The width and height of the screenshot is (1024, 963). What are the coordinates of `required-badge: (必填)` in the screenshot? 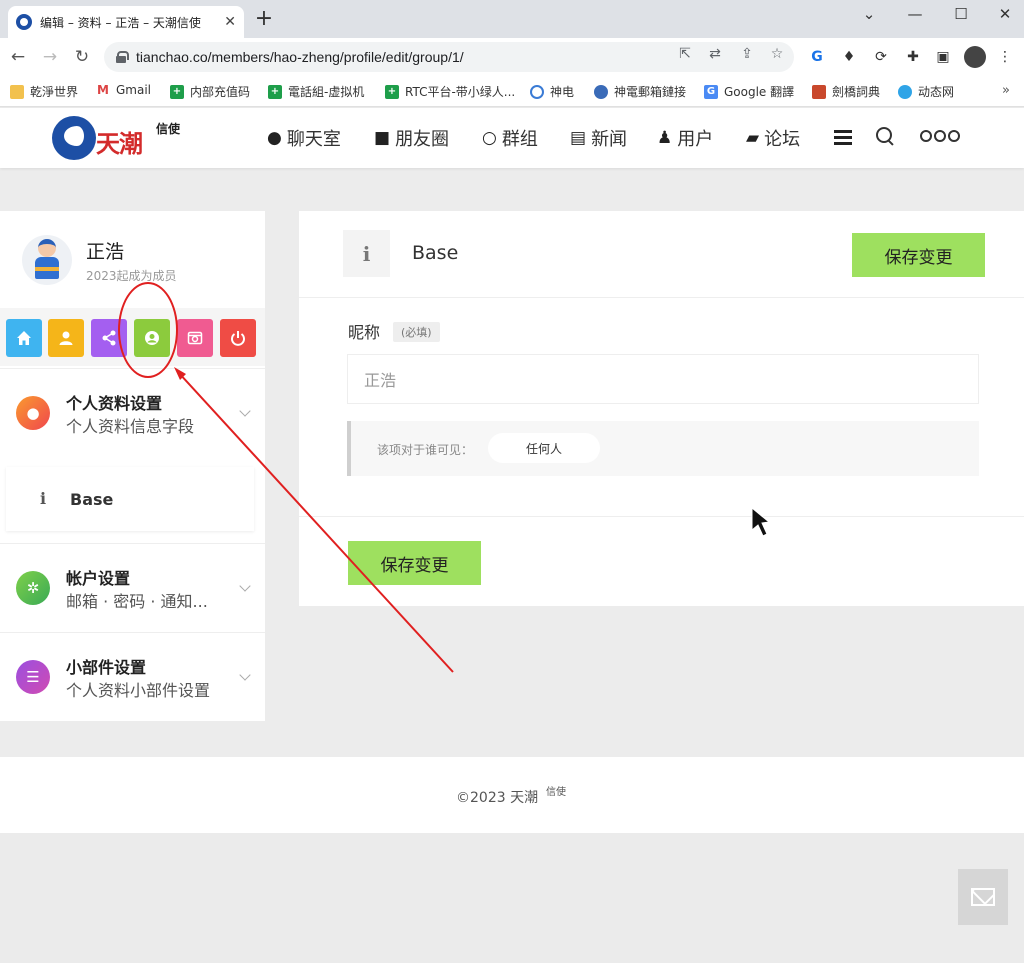 It's located at (416, 332).